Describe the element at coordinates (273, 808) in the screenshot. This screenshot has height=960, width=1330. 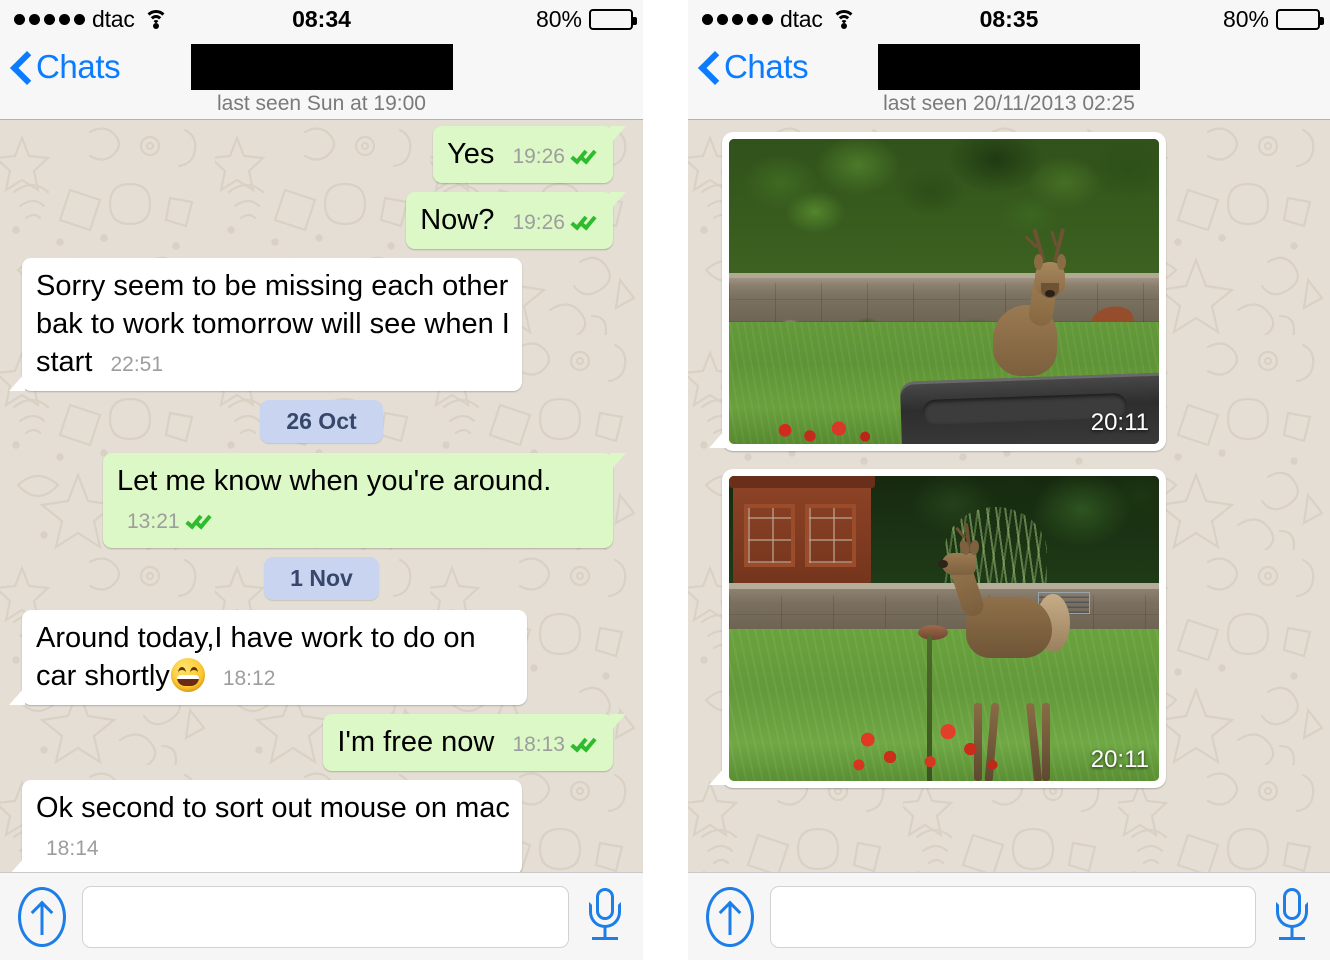
I see `message-text: Ok second to sort out mouse on mac` at that location.